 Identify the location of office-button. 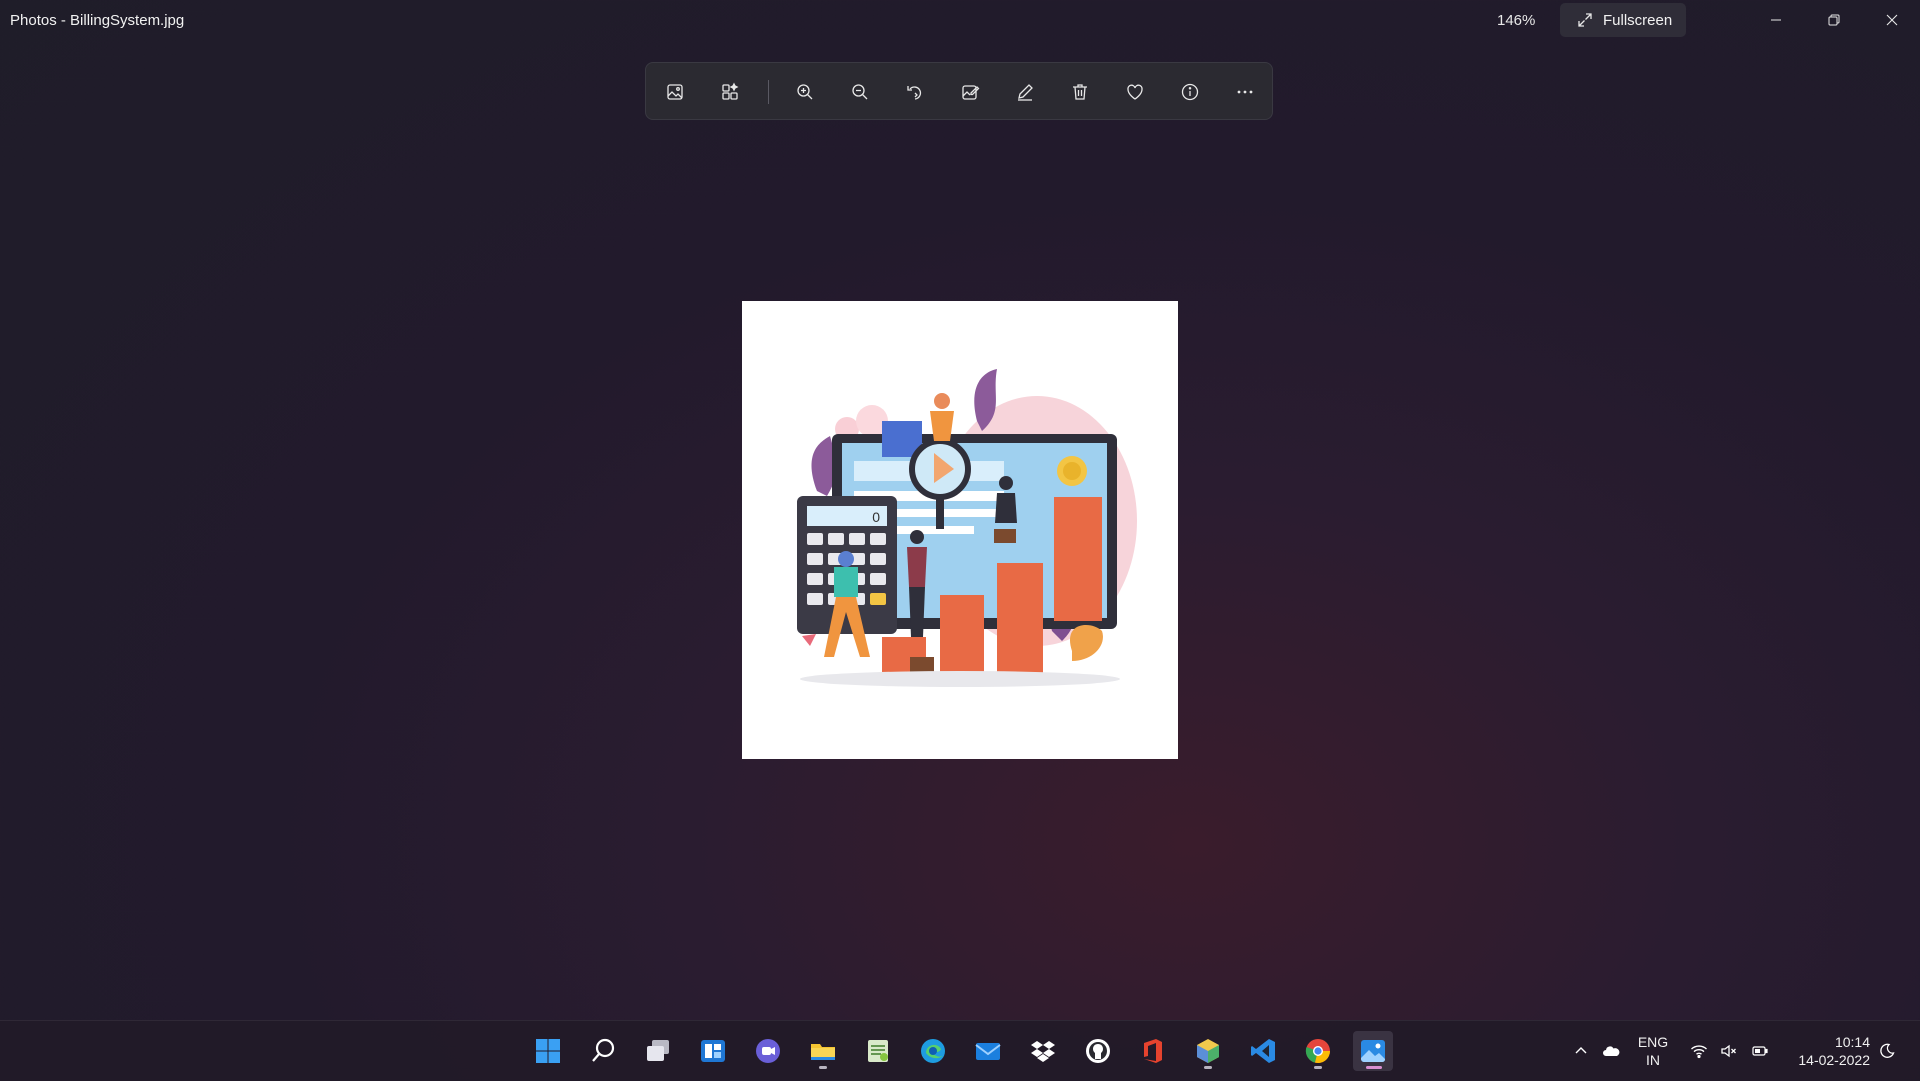
(1153, 1051).